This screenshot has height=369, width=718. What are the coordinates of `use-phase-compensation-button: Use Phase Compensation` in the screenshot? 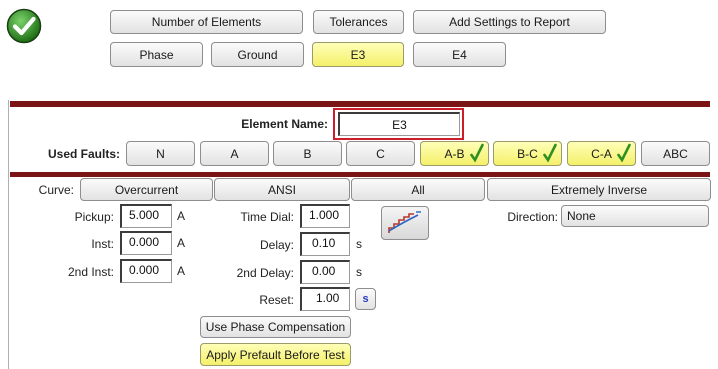 It's located at (275, 327).